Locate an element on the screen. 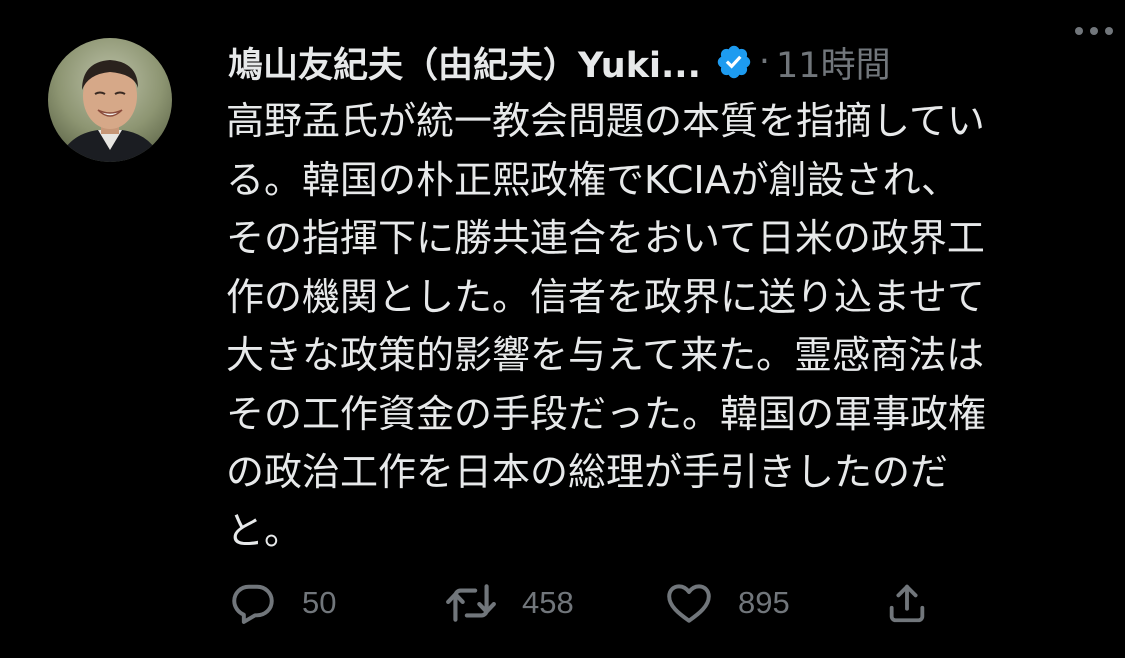 The image size is (1125, 658). like-button: 895 is located at coordinates (727, 603).